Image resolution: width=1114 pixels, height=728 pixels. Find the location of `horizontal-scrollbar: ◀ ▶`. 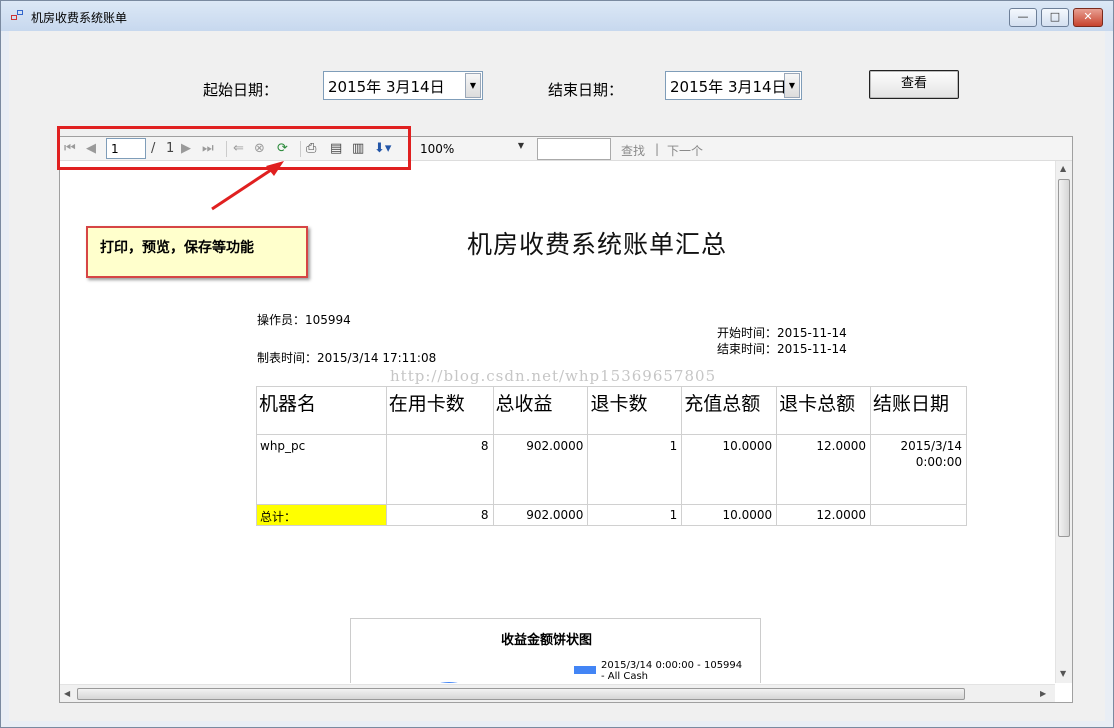

horizontal-scrollbar: ◀ ▶ is located at coordinates (557, 693).